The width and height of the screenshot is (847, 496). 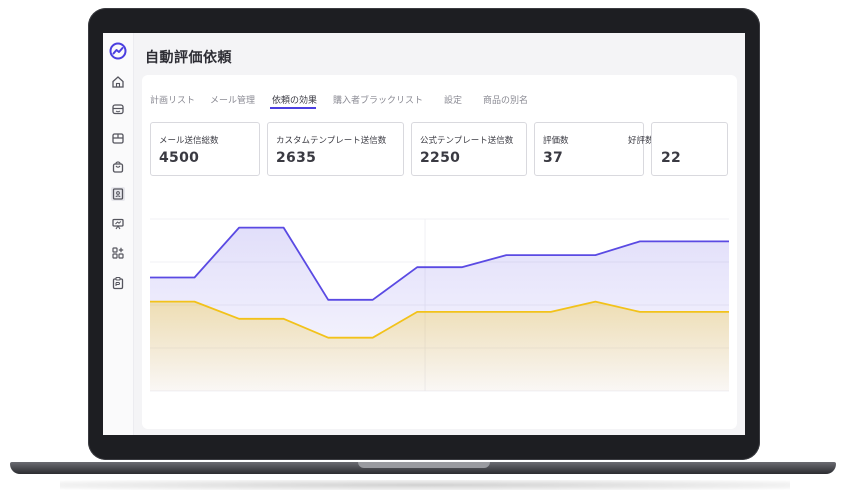 What do you see at coordinates (556, 141) in the screenshot?
I see `stat-label: 評価数` at bounding box center [556, 141].